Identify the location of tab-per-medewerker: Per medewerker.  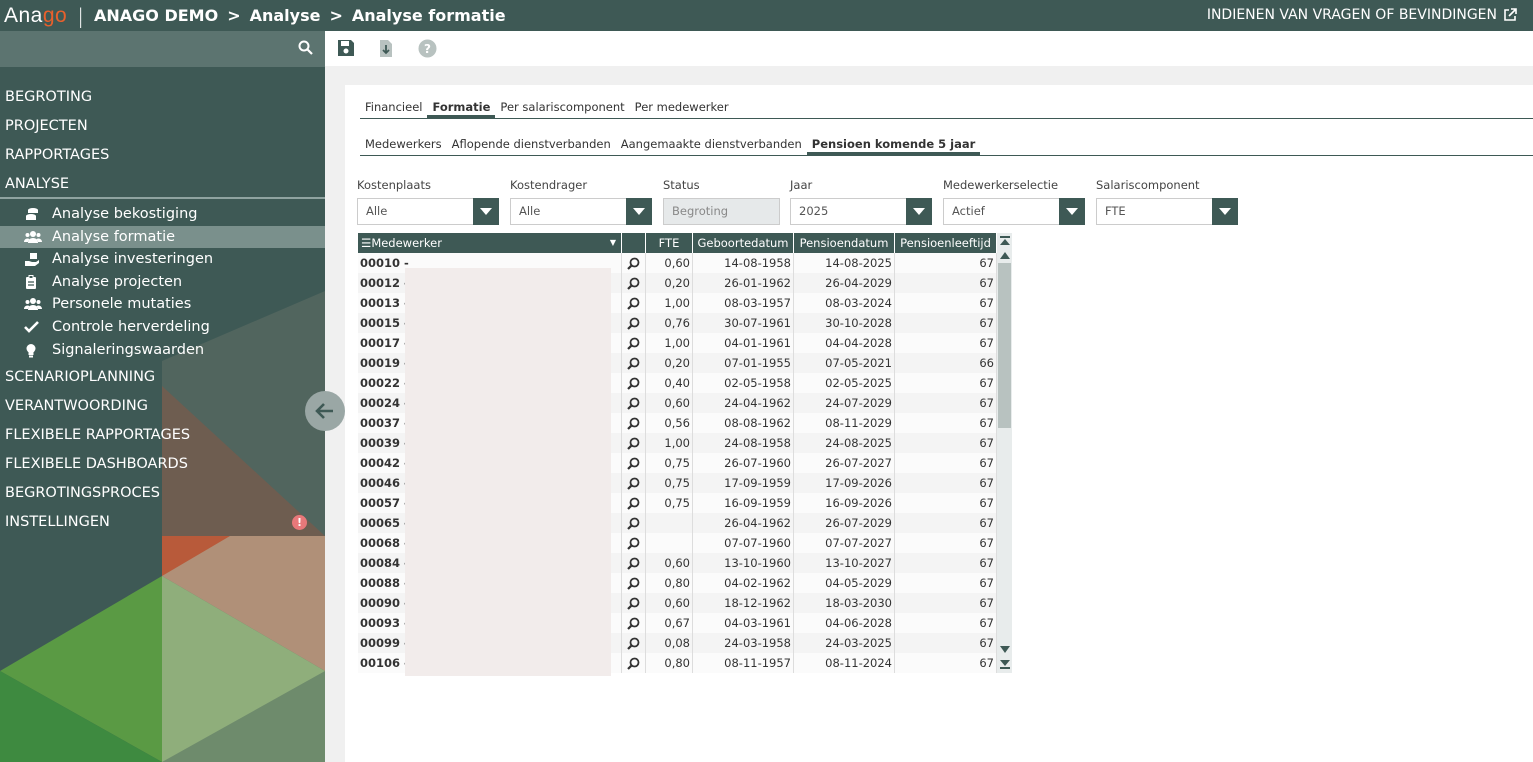
(682, 108).